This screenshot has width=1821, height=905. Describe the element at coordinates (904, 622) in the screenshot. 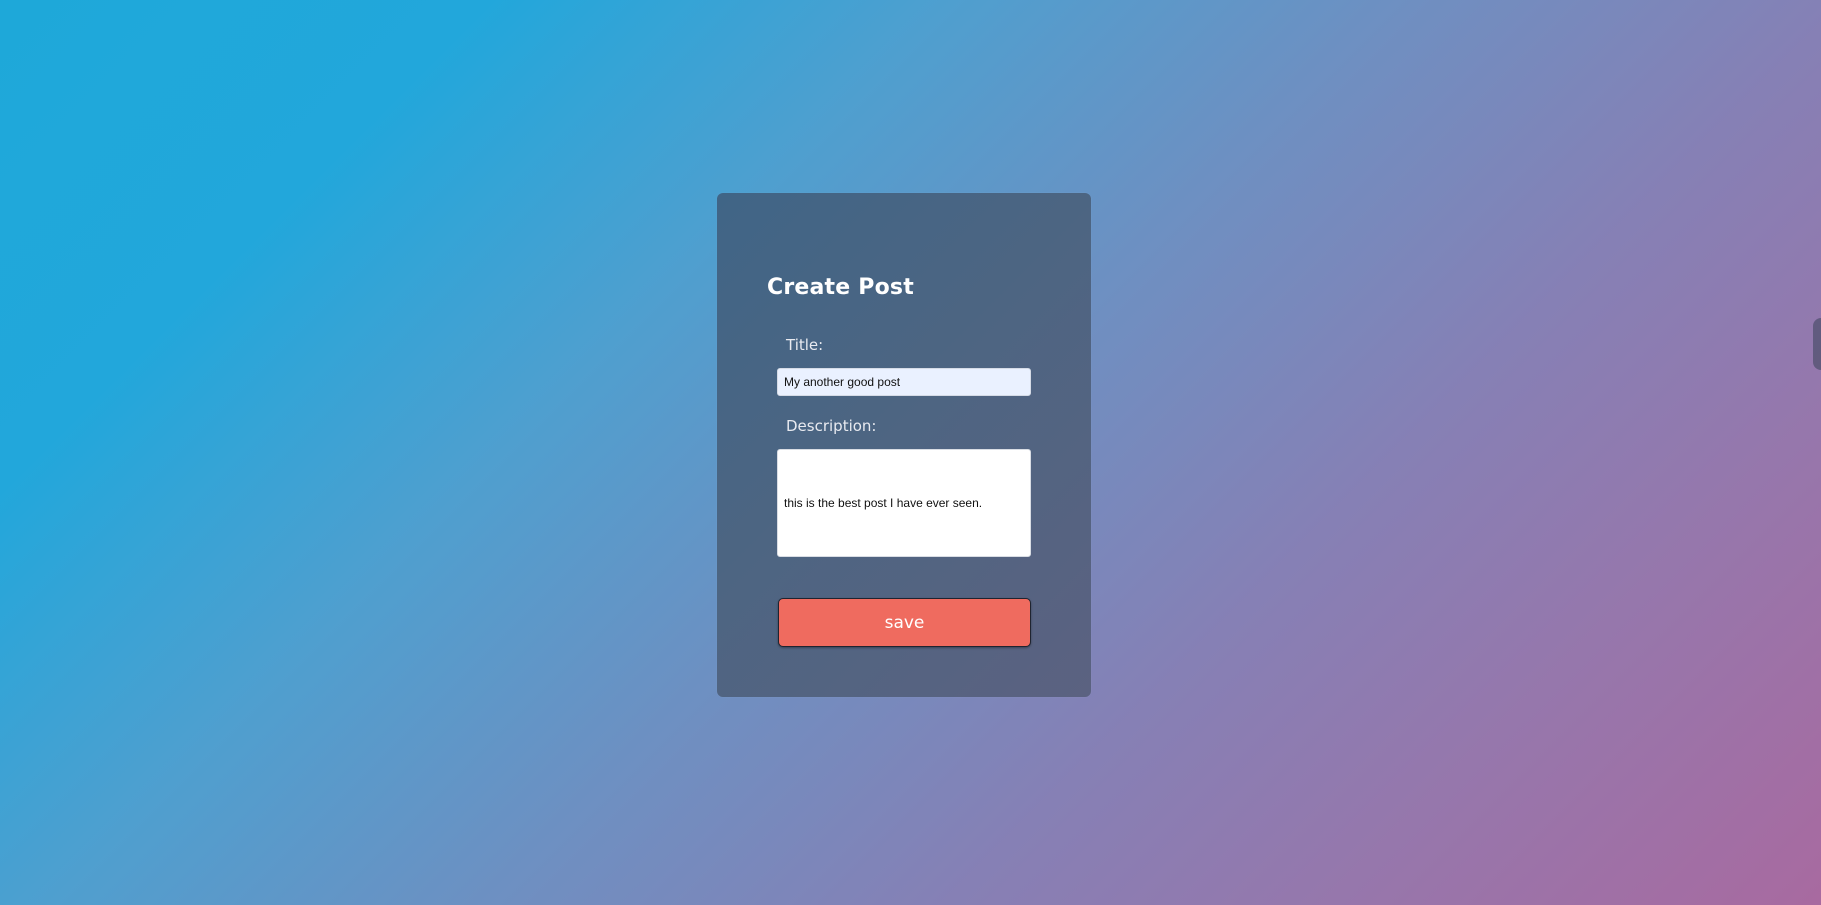

I see `save-button: save` at that location.